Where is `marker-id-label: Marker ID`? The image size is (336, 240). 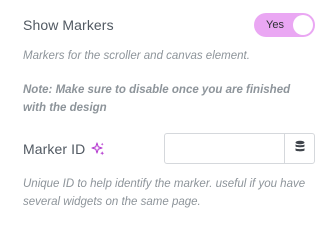
marker-id-label: Marker ID is located at coordinates (54, 148).